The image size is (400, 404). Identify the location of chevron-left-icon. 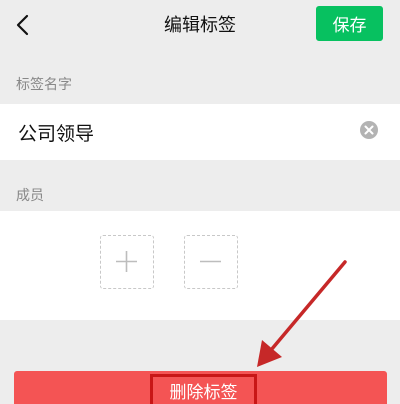
(23, 26).